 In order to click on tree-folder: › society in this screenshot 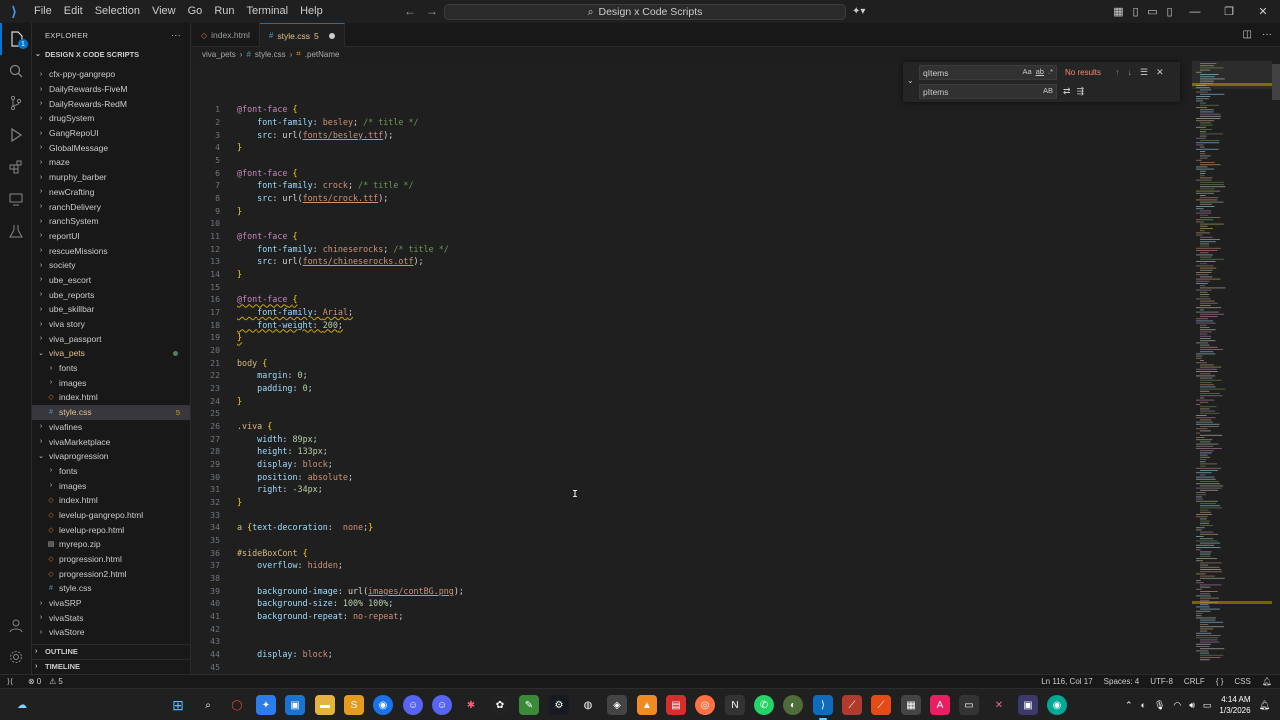, I will do `click(111, 265)`.